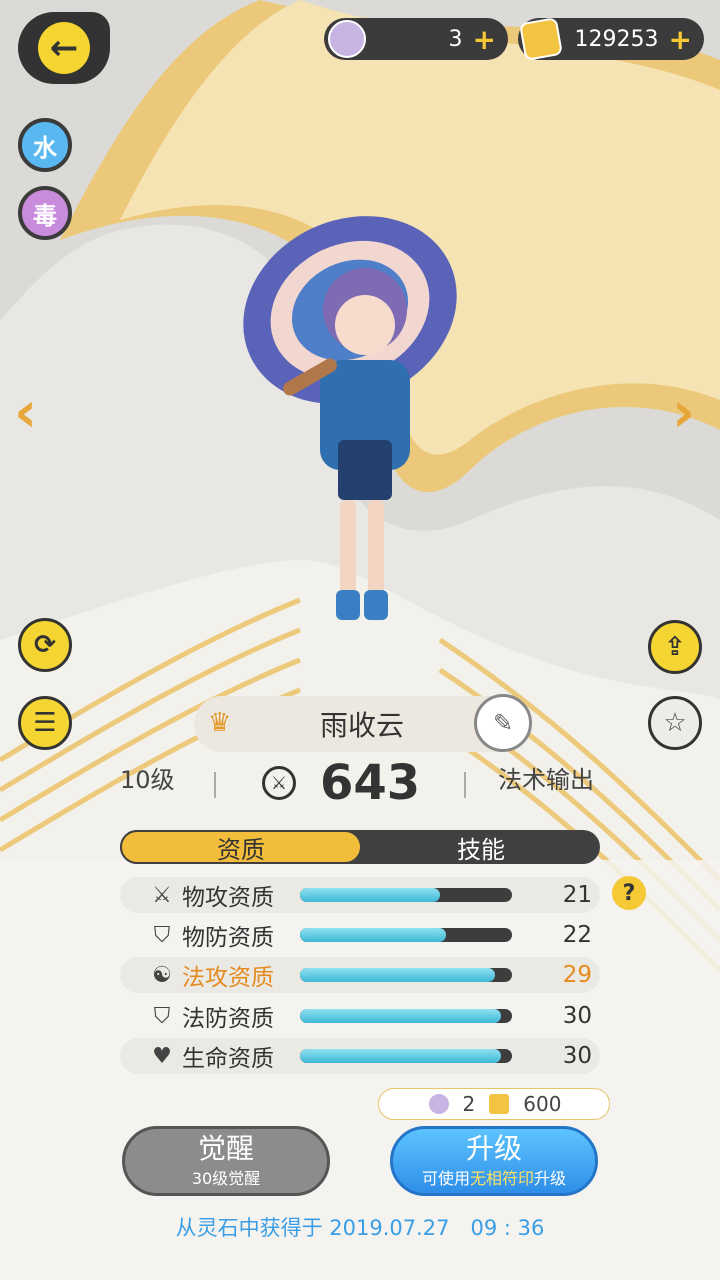 This screenshot has height=1280, width=720. Describe the element at coordinates (162, 895) in the screenshot. I see `swords-icon: ⚔` at that location.